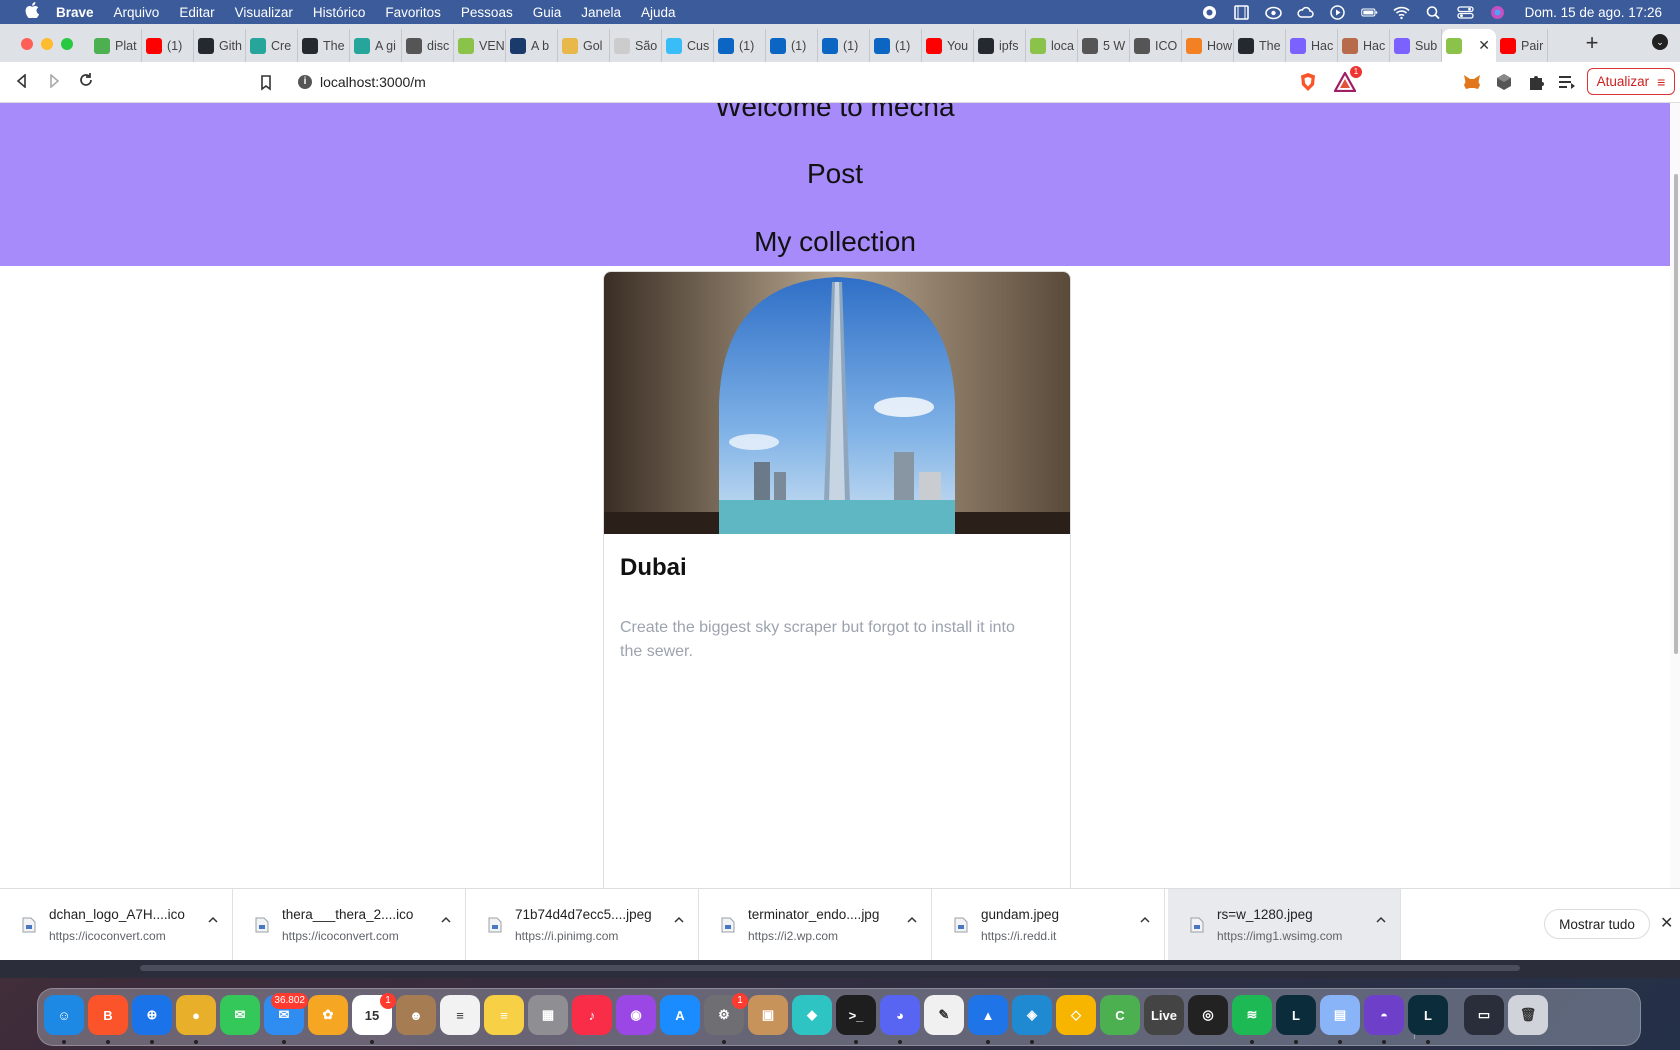  What do you see at coordinates (152, 1015) in the screenshot?
I see `safari-icon: ⊕` at bounding box center [152, 1015].